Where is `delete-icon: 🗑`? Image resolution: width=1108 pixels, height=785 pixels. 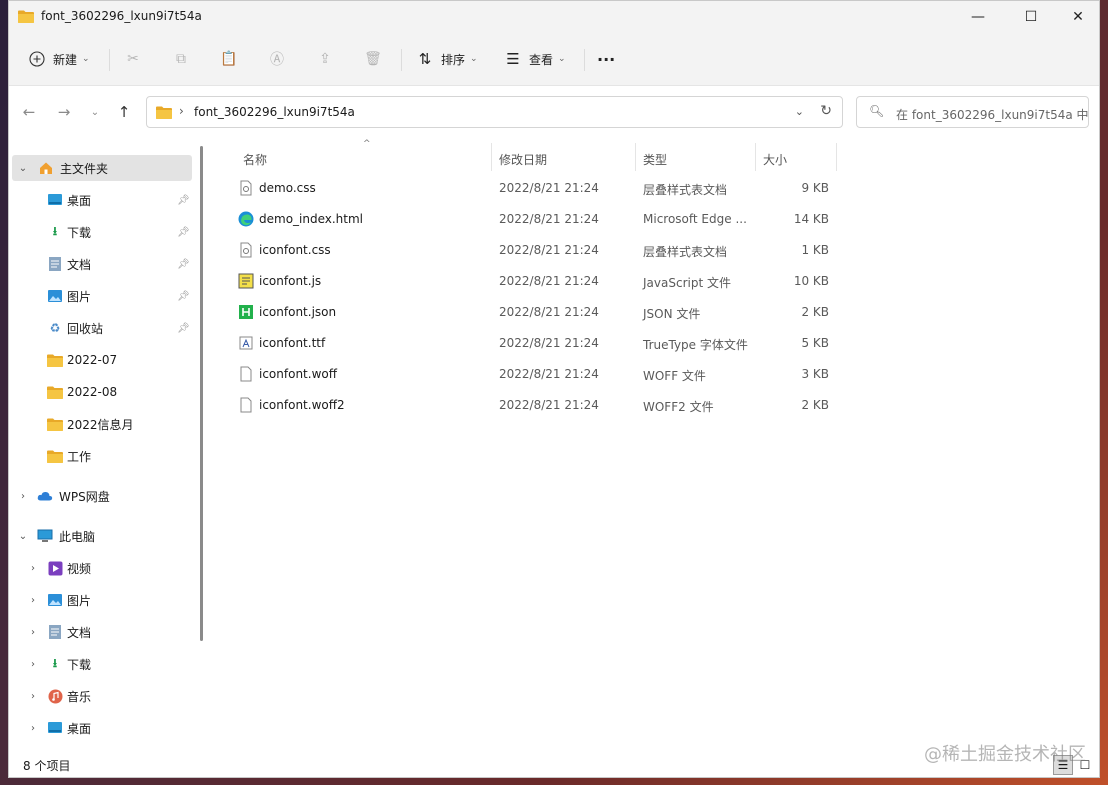 delete-icon: 🗑 is located at coordinates (373, 59).